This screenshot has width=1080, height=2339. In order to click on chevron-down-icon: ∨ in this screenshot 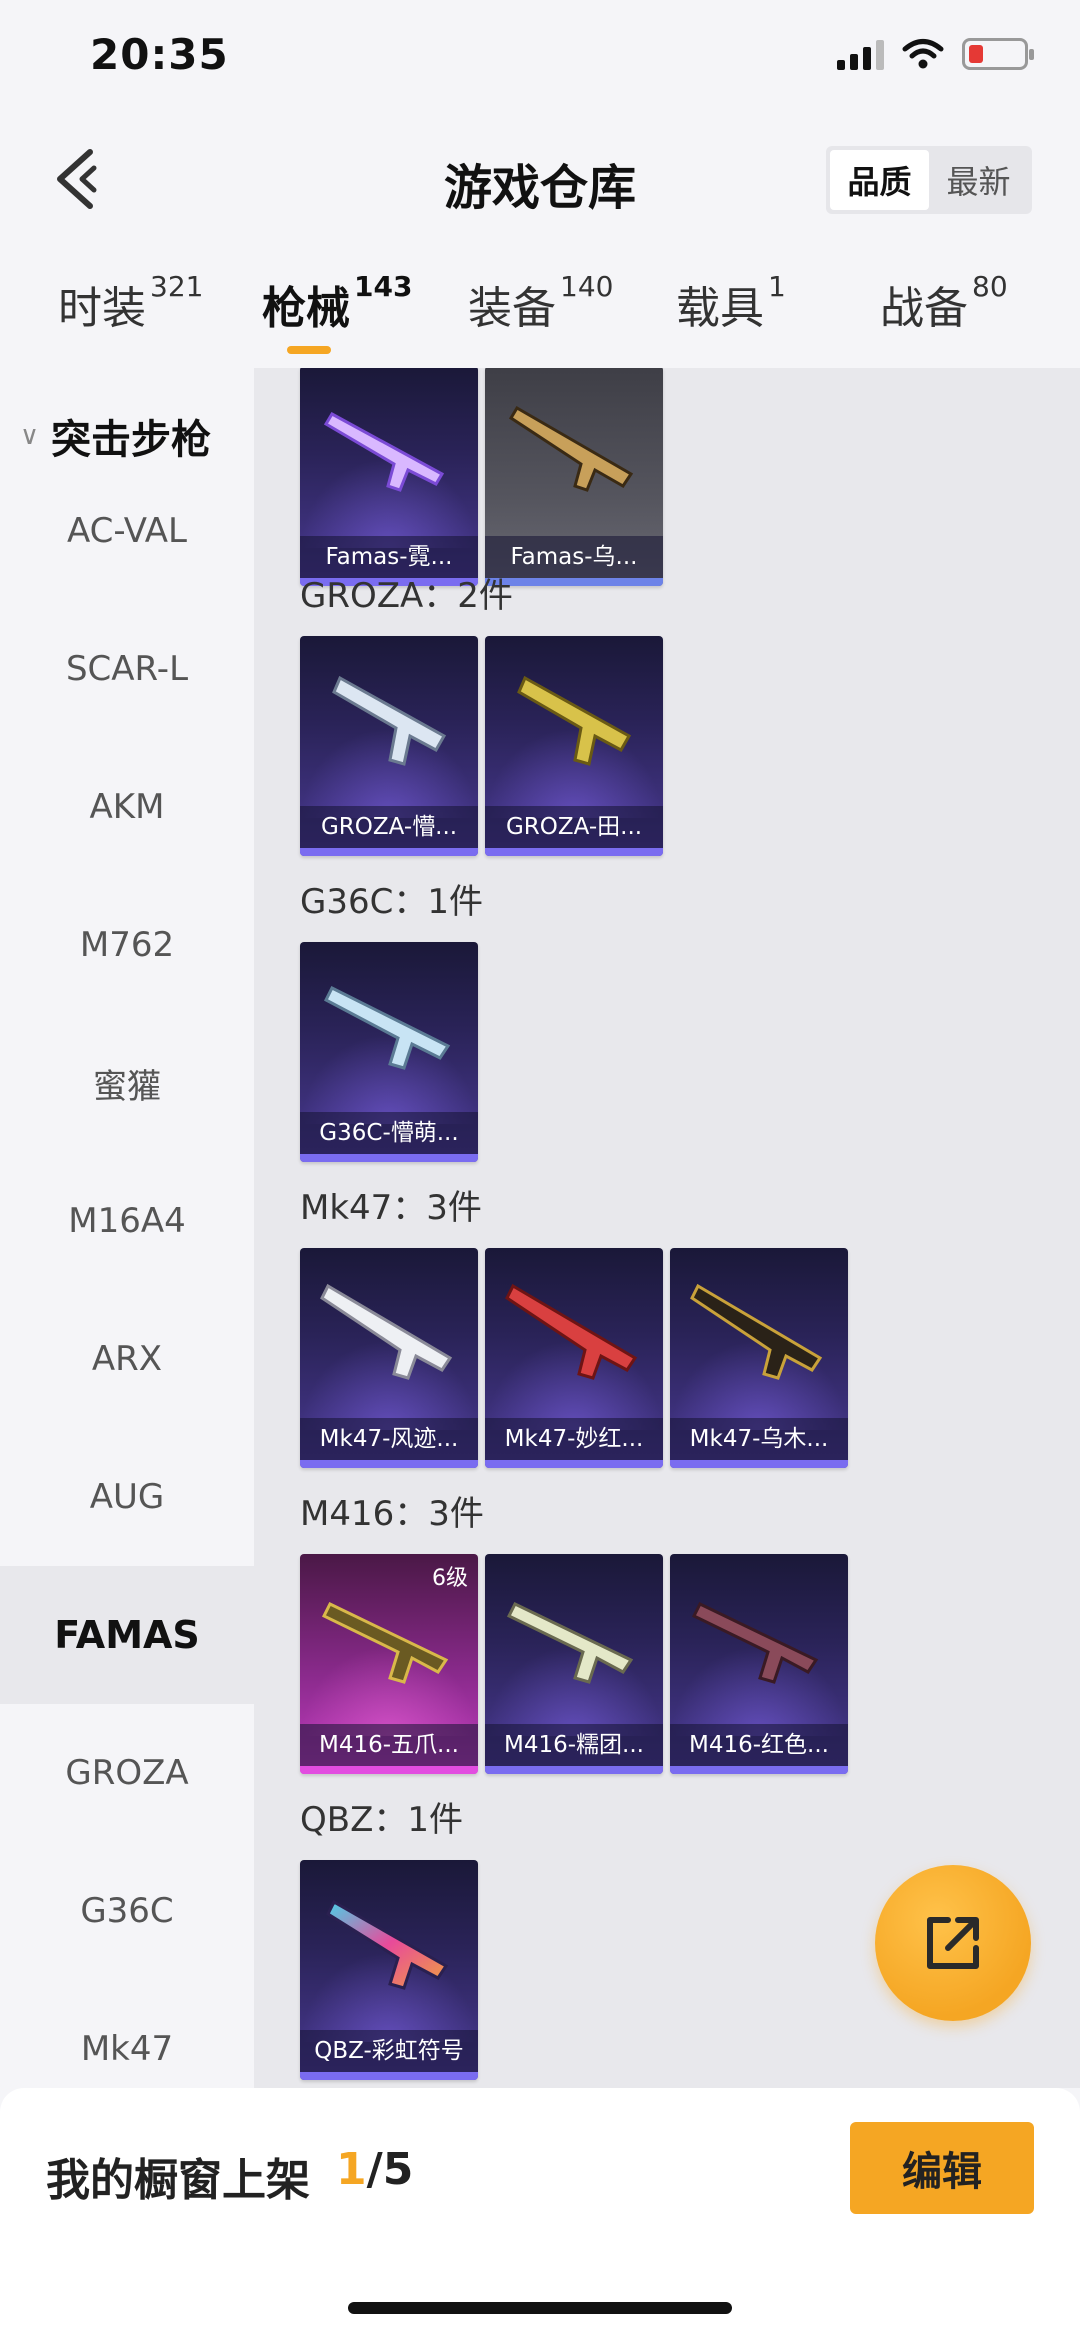, I will do `click(30, 436)`.